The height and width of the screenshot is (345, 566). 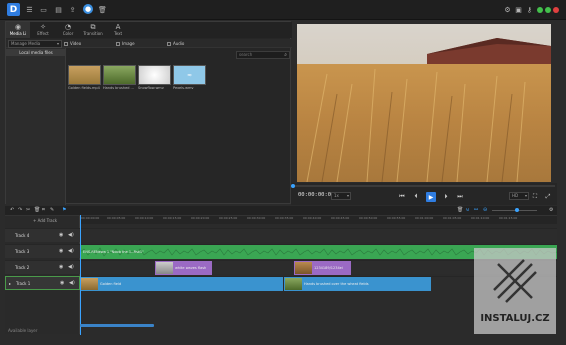 I want to click on skip-end-button: ⏭, so click(x=460, y=197).